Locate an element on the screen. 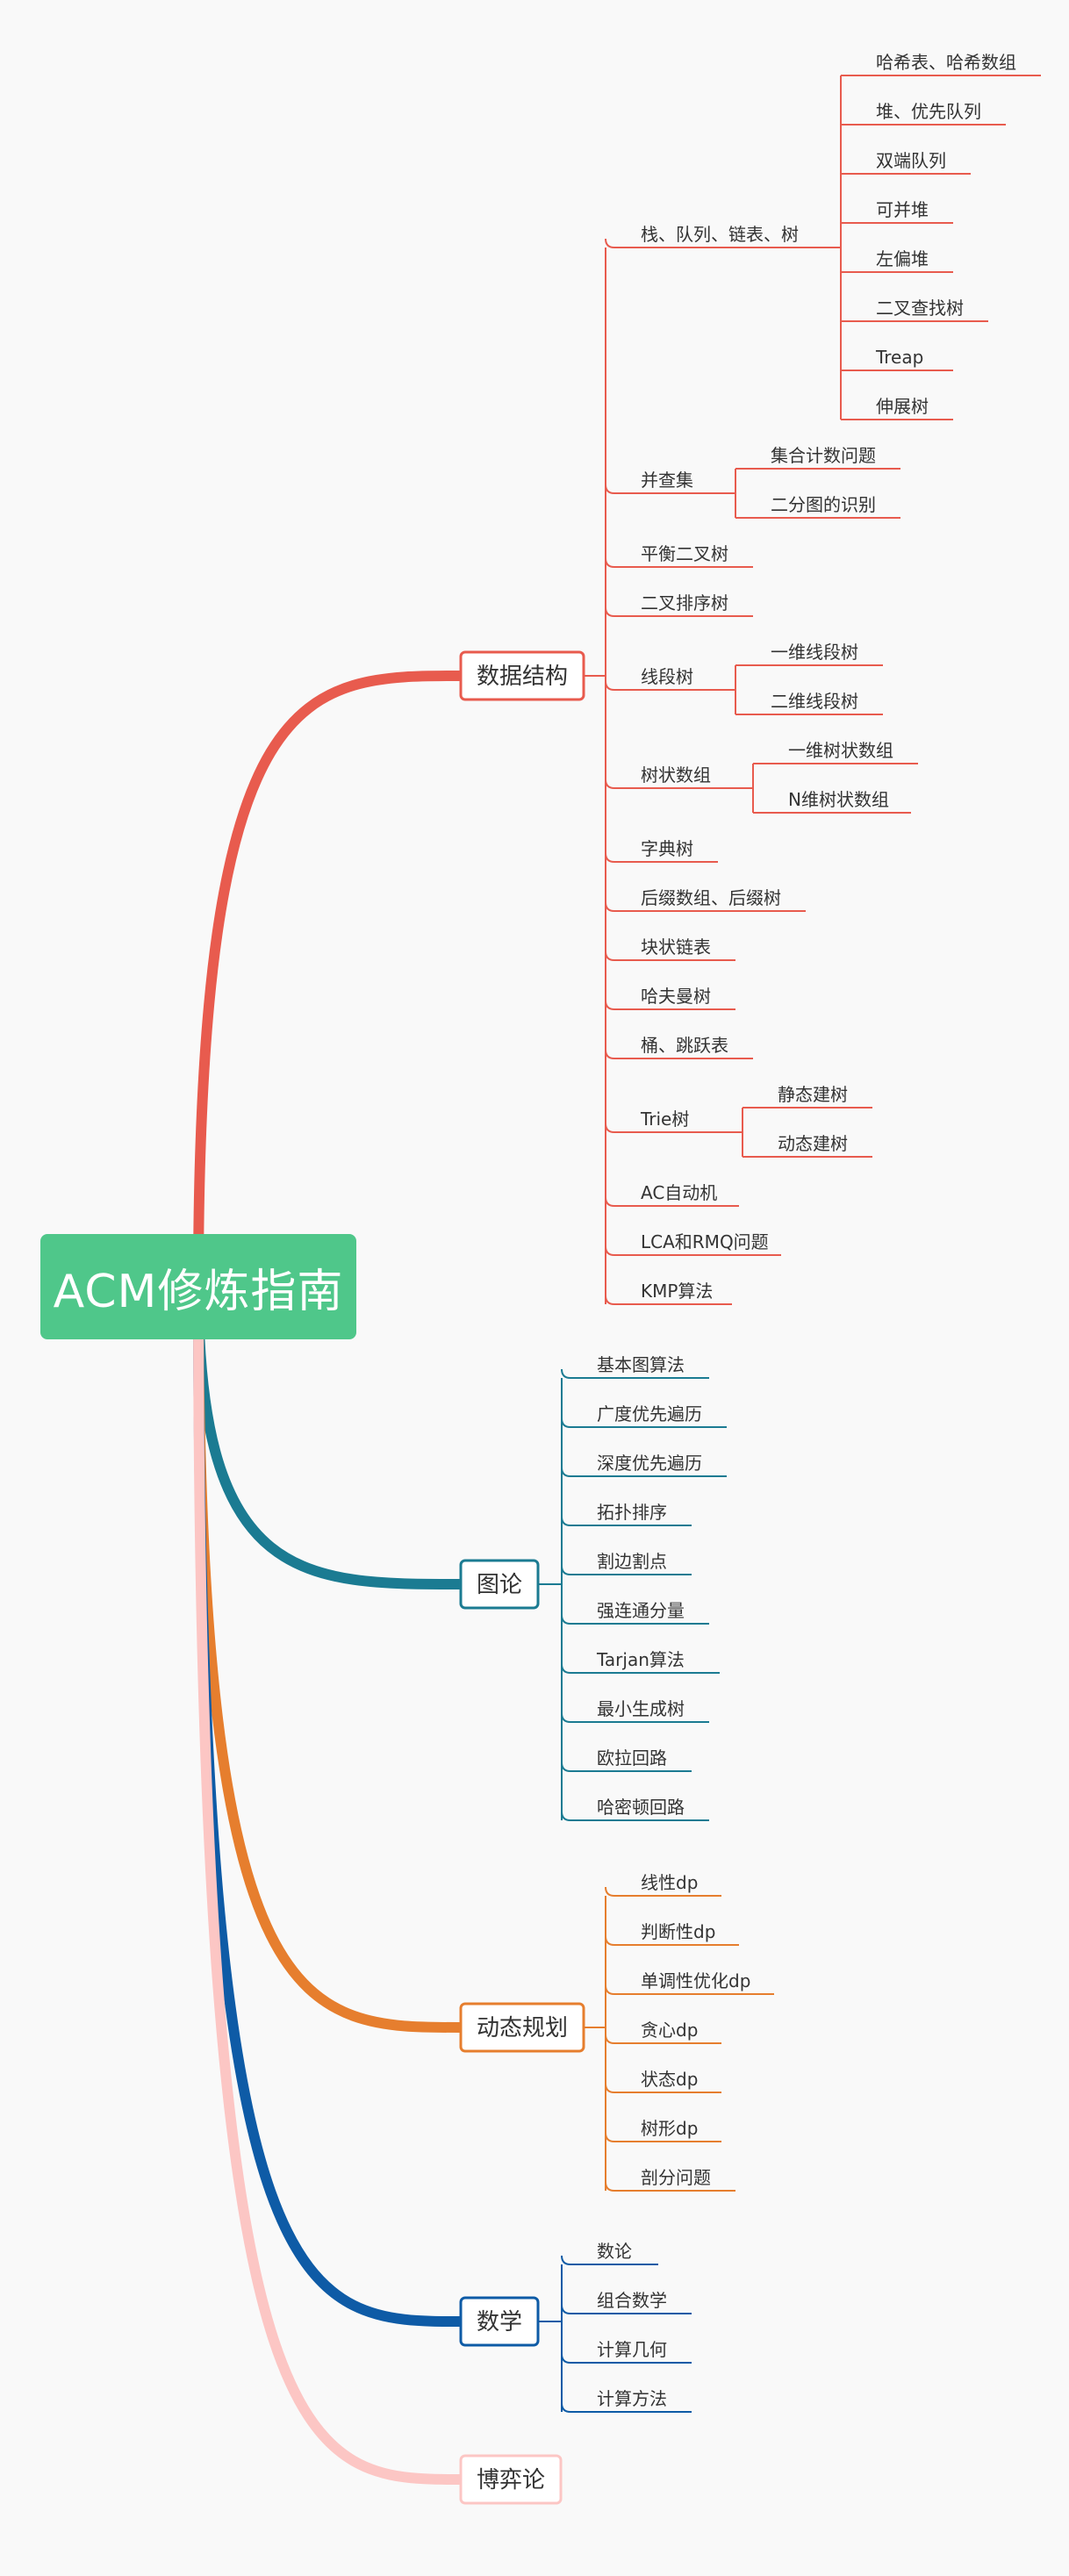 This screenshot has height=2576, width=1069. topic-node: 线性dp is located at coordinates (663, 1885).